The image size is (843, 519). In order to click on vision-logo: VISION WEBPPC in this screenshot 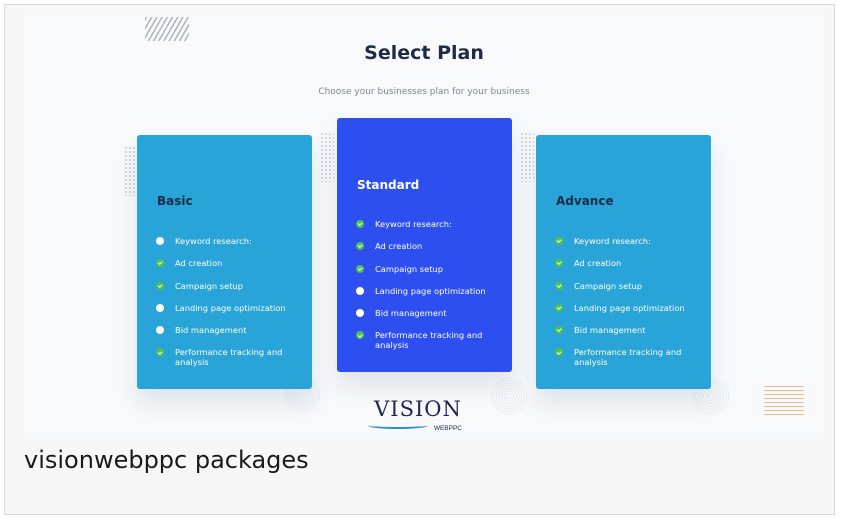, I will do `click(418, 416)`.